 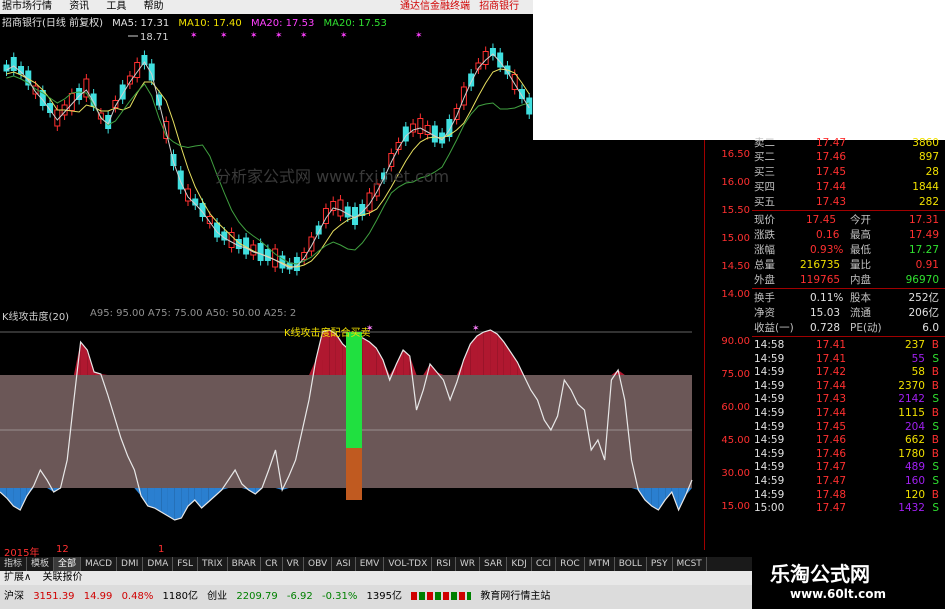 What do you see at coordinates (846, 265) in the screenshot?
I see `stat-row: 总量 216735 量比 0.91` at bounding box center [846, 265].